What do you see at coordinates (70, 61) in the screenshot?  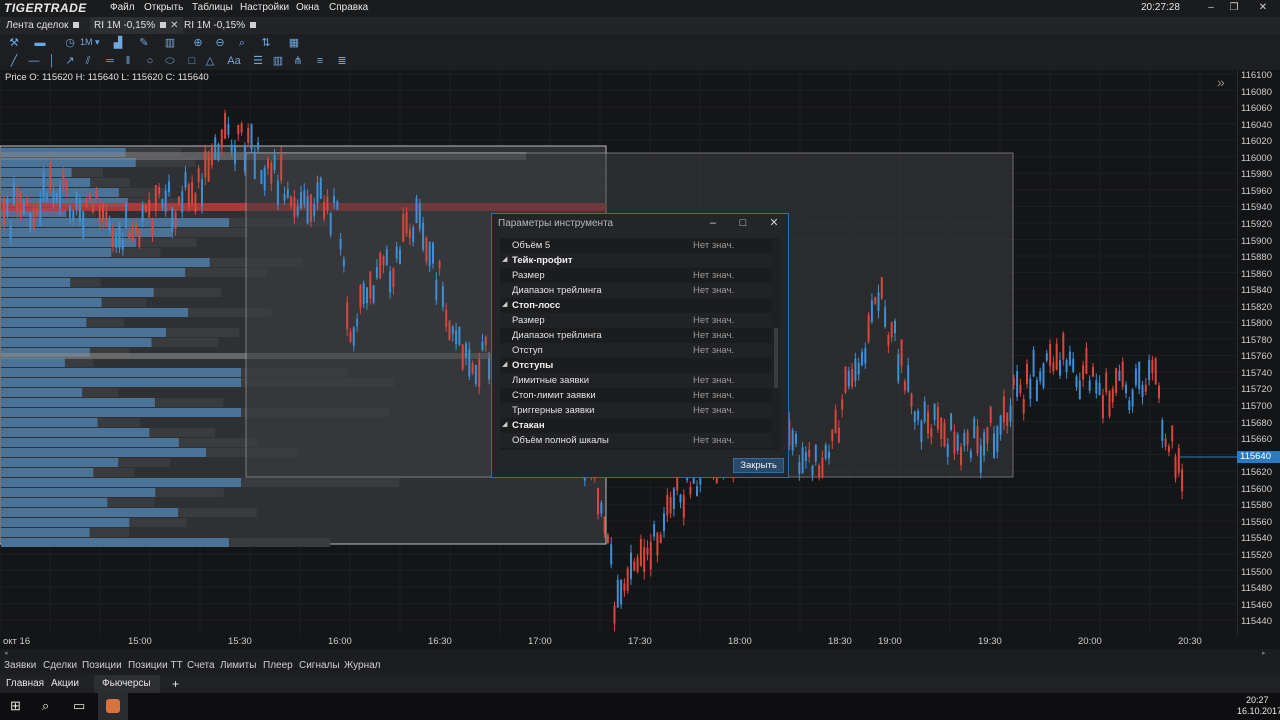 I see `ray-tool-icon: ↗` at bounding box center [70, 61].